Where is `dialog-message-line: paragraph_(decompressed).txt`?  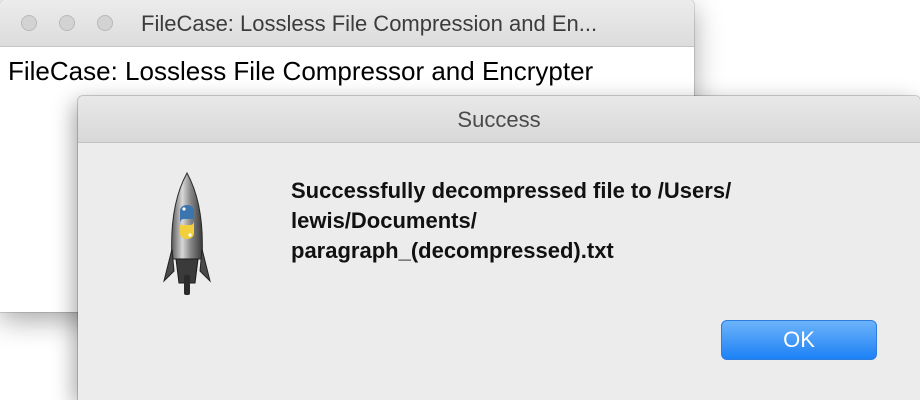
dialog-message-line: paragraph_(decompressed).txt is located at coordinates (452, 250).